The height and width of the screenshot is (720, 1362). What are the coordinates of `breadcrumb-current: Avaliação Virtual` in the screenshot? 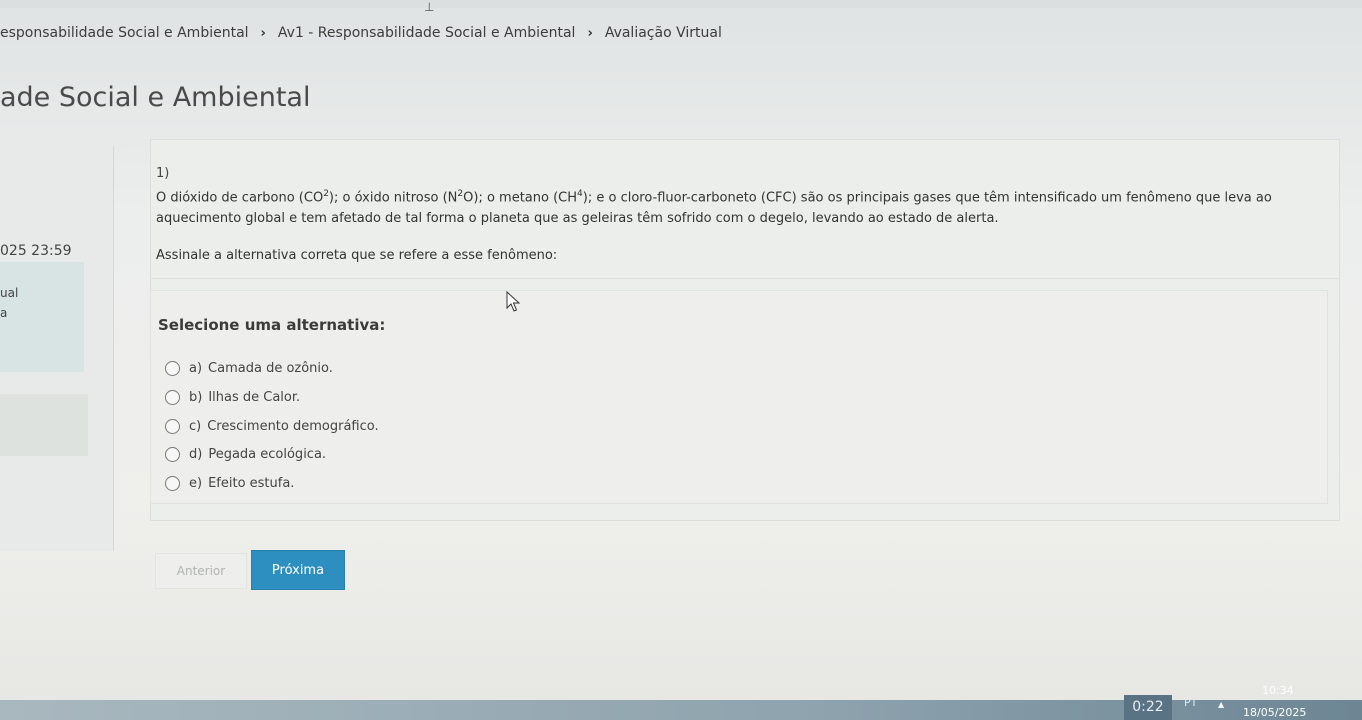 It's located at (663, 33).